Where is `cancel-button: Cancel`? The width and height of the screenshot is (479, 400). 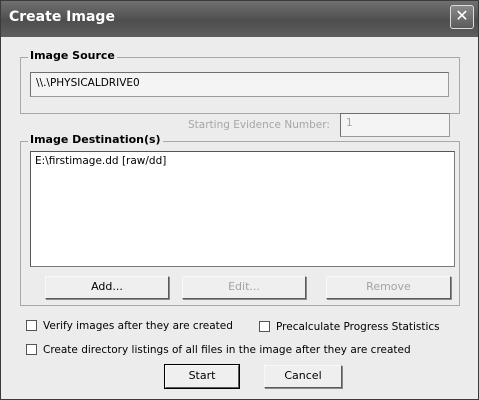 cancel-button: Cancel is located at coordinates (303, 376).